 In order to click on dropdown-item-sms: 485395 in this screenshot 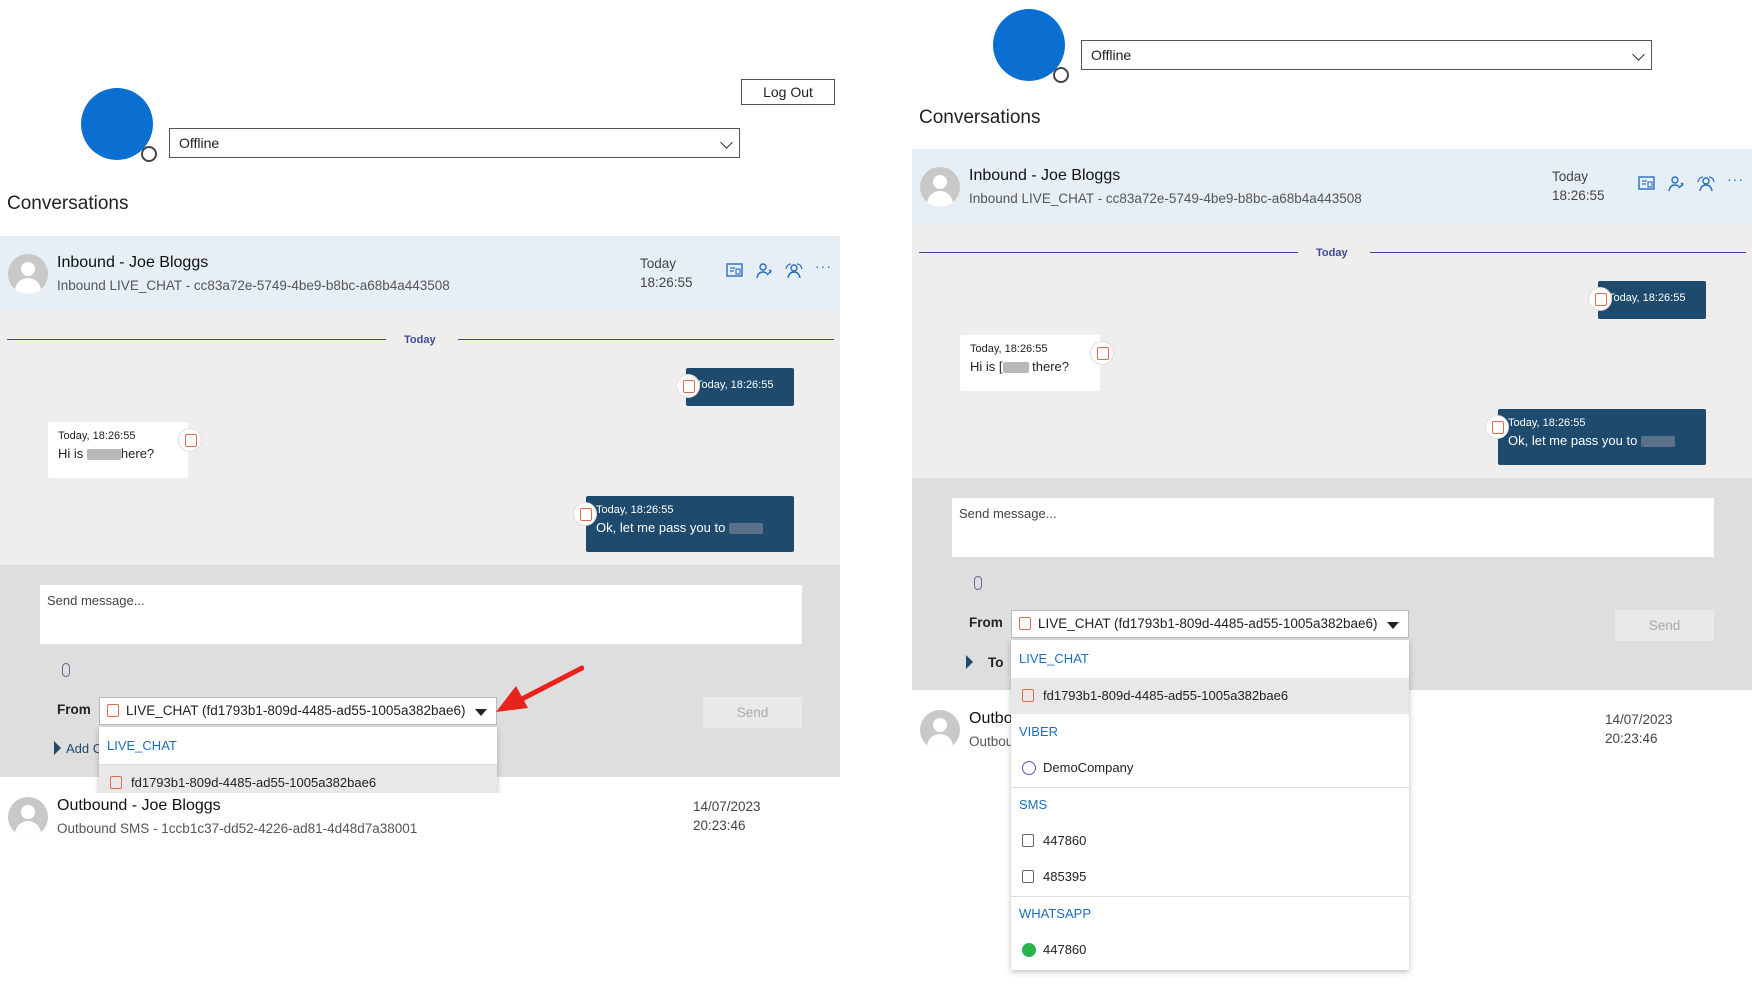, I will do `click(1210, 877)`.